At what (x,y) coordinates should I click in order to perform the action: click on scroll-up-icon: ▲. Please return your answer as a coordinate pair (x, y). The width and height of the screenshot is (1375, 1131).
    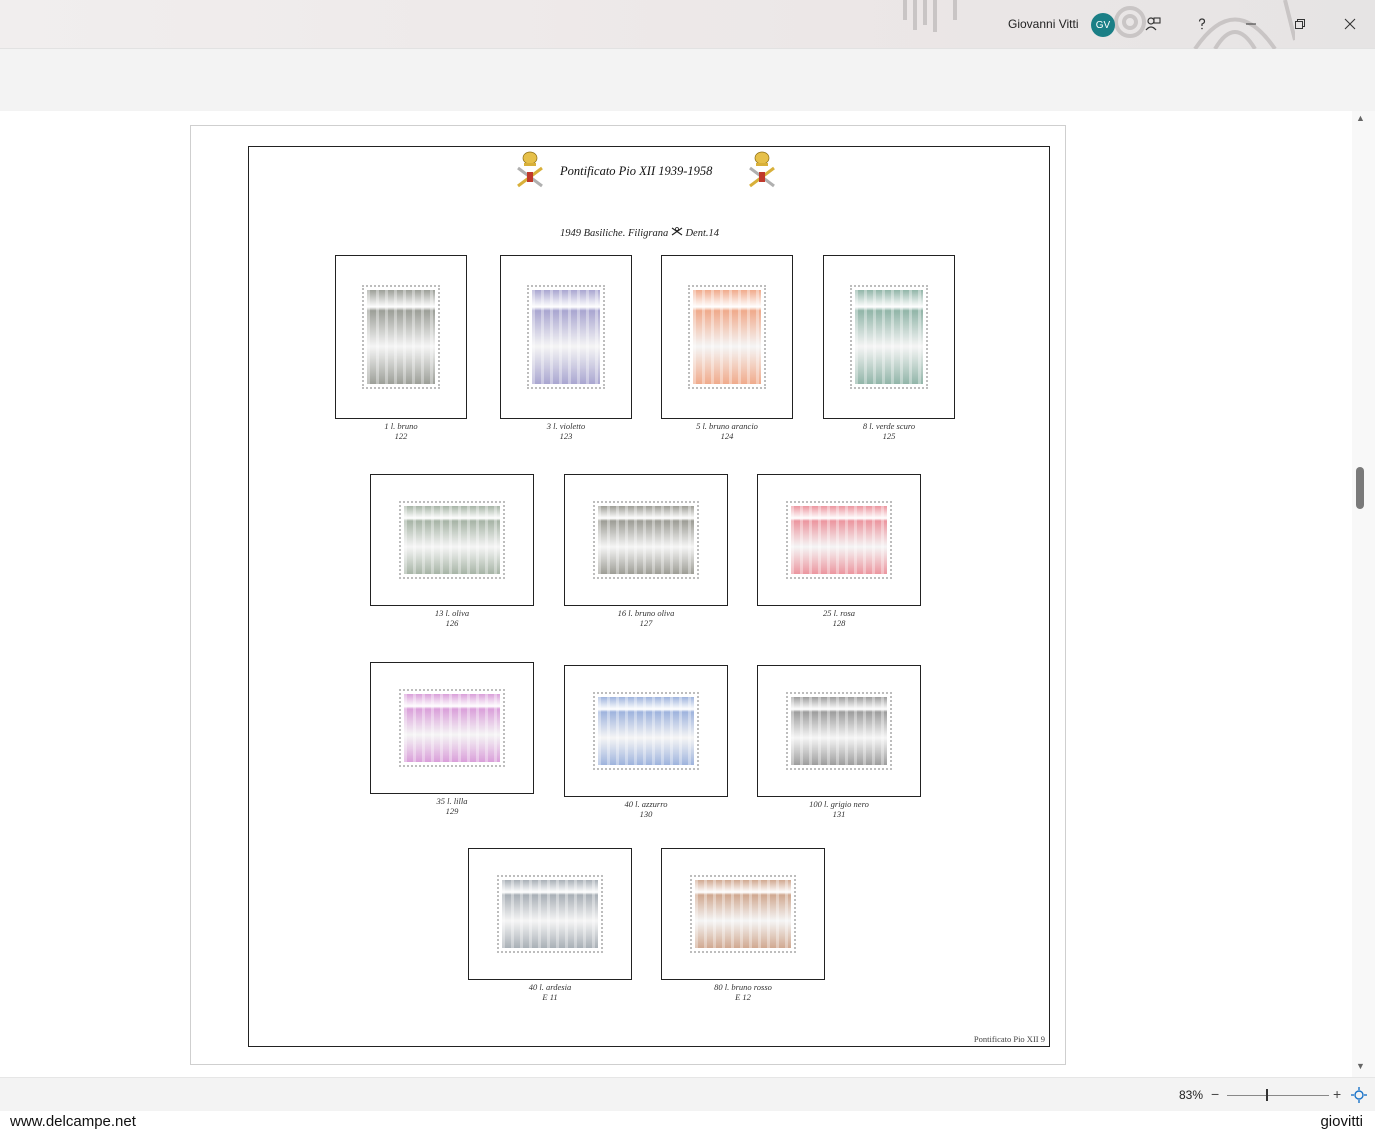
    Looking at the image, I should click on (1360, 118).